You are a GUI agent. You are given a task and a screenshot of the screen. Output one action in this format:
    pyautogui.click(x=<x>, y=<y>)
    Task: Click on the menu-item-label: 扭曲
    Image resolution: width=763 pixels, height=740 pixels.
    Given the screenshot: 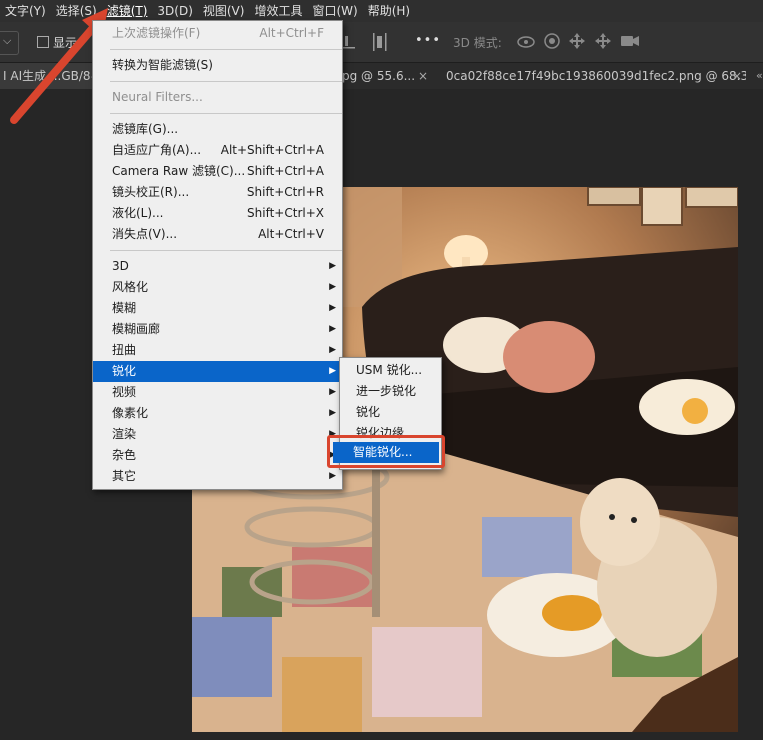 What is the action you would take?
    pyautogui.click(x=124, y=350)
    